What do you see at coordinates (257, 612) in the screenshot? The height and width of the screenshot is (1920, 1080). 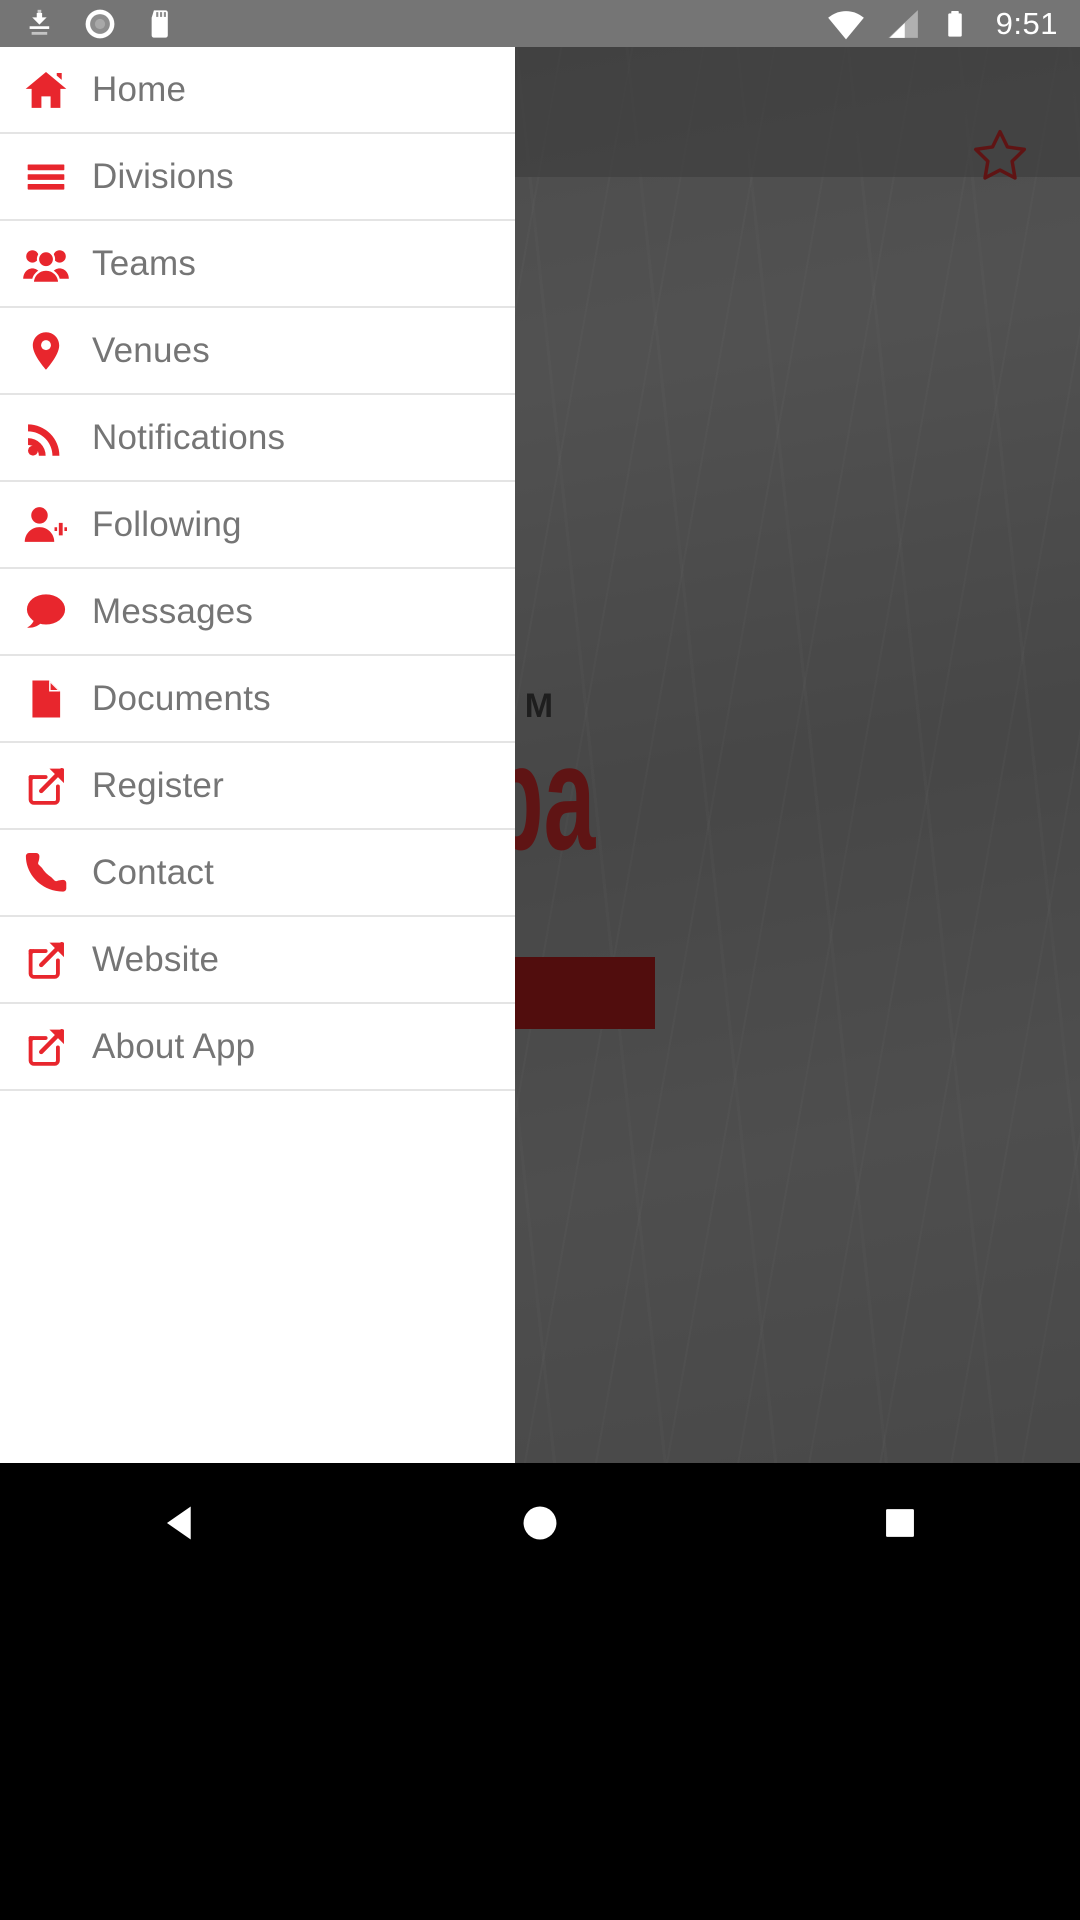 I see `drawer-item-messages: Messages` at bounding box center [257, 612].